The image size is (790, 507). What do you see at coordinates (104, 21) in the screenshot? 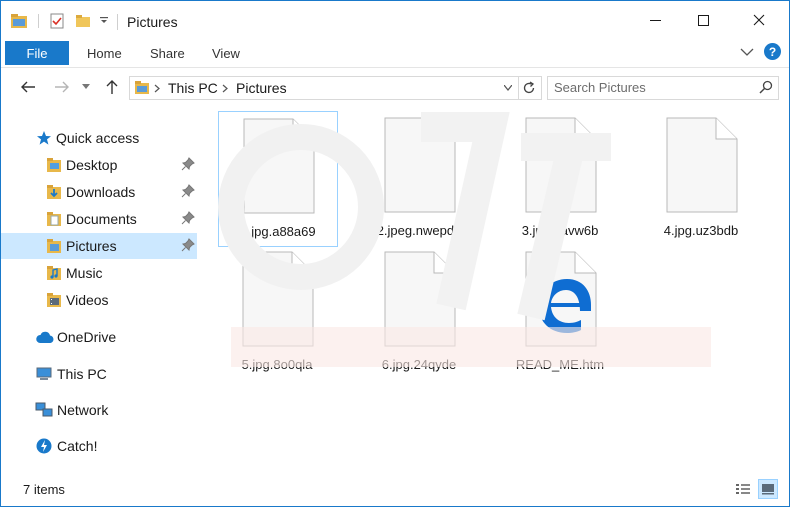
I see `customize-qa-dropdown-icon` at bounding box center [104, 21].